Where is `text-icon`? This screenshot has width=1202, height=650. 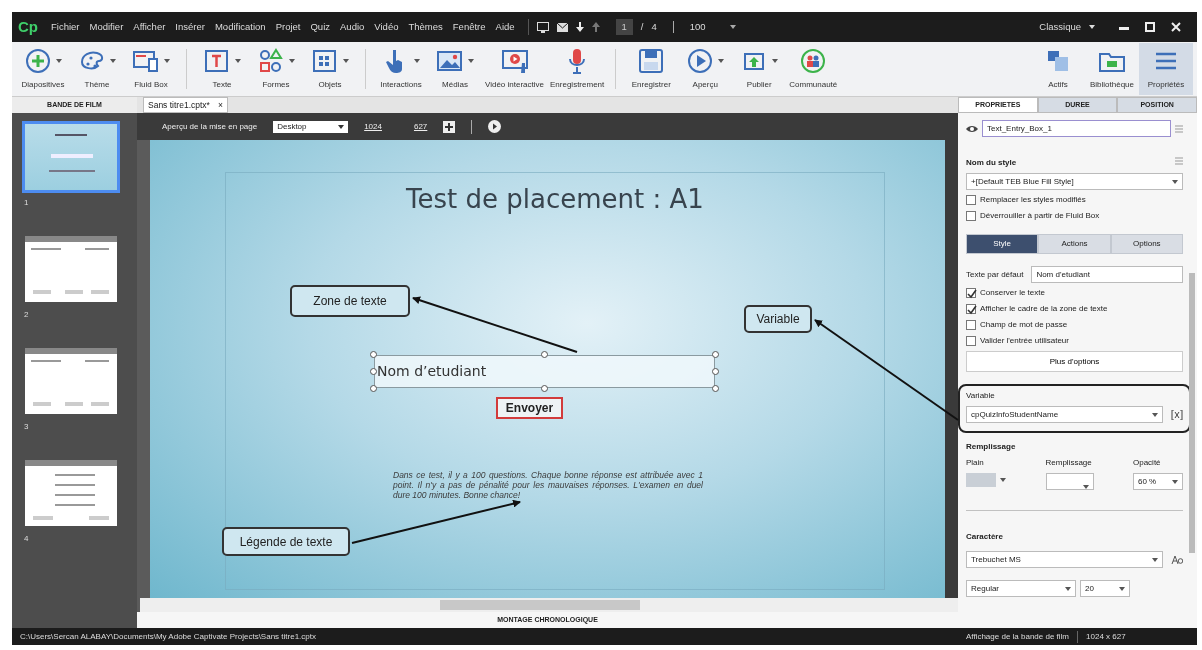 text-icon is located at coordinates (217, 61).